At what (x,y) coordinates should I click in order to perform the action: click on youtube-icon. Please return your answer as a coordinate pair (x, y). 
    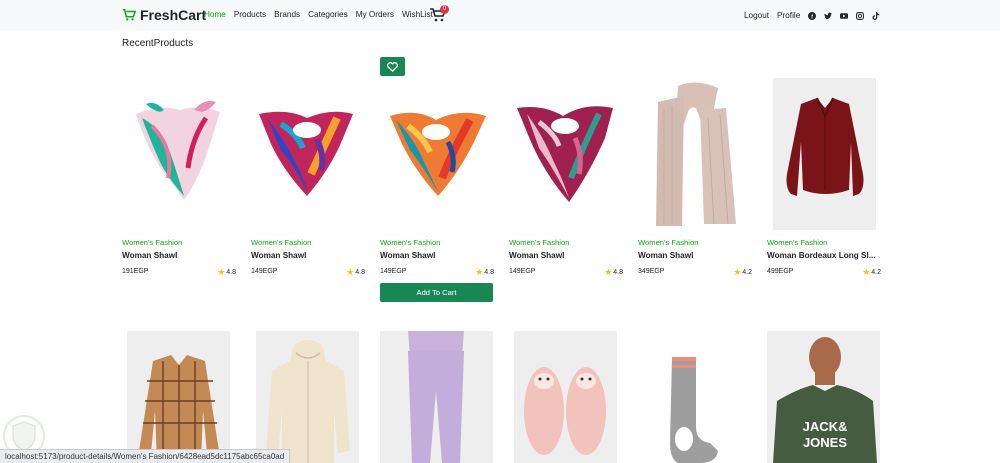
    Looking at the image, I should click on (844, 16).